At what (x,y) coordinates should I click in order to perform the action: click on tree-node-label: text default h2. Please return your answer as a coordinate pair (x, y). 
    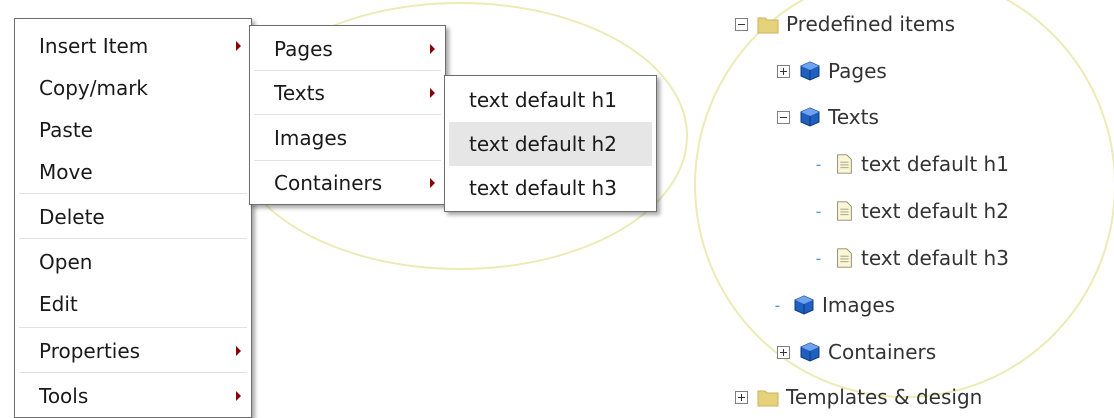
    Looking at the image, I should click on (935, 211).